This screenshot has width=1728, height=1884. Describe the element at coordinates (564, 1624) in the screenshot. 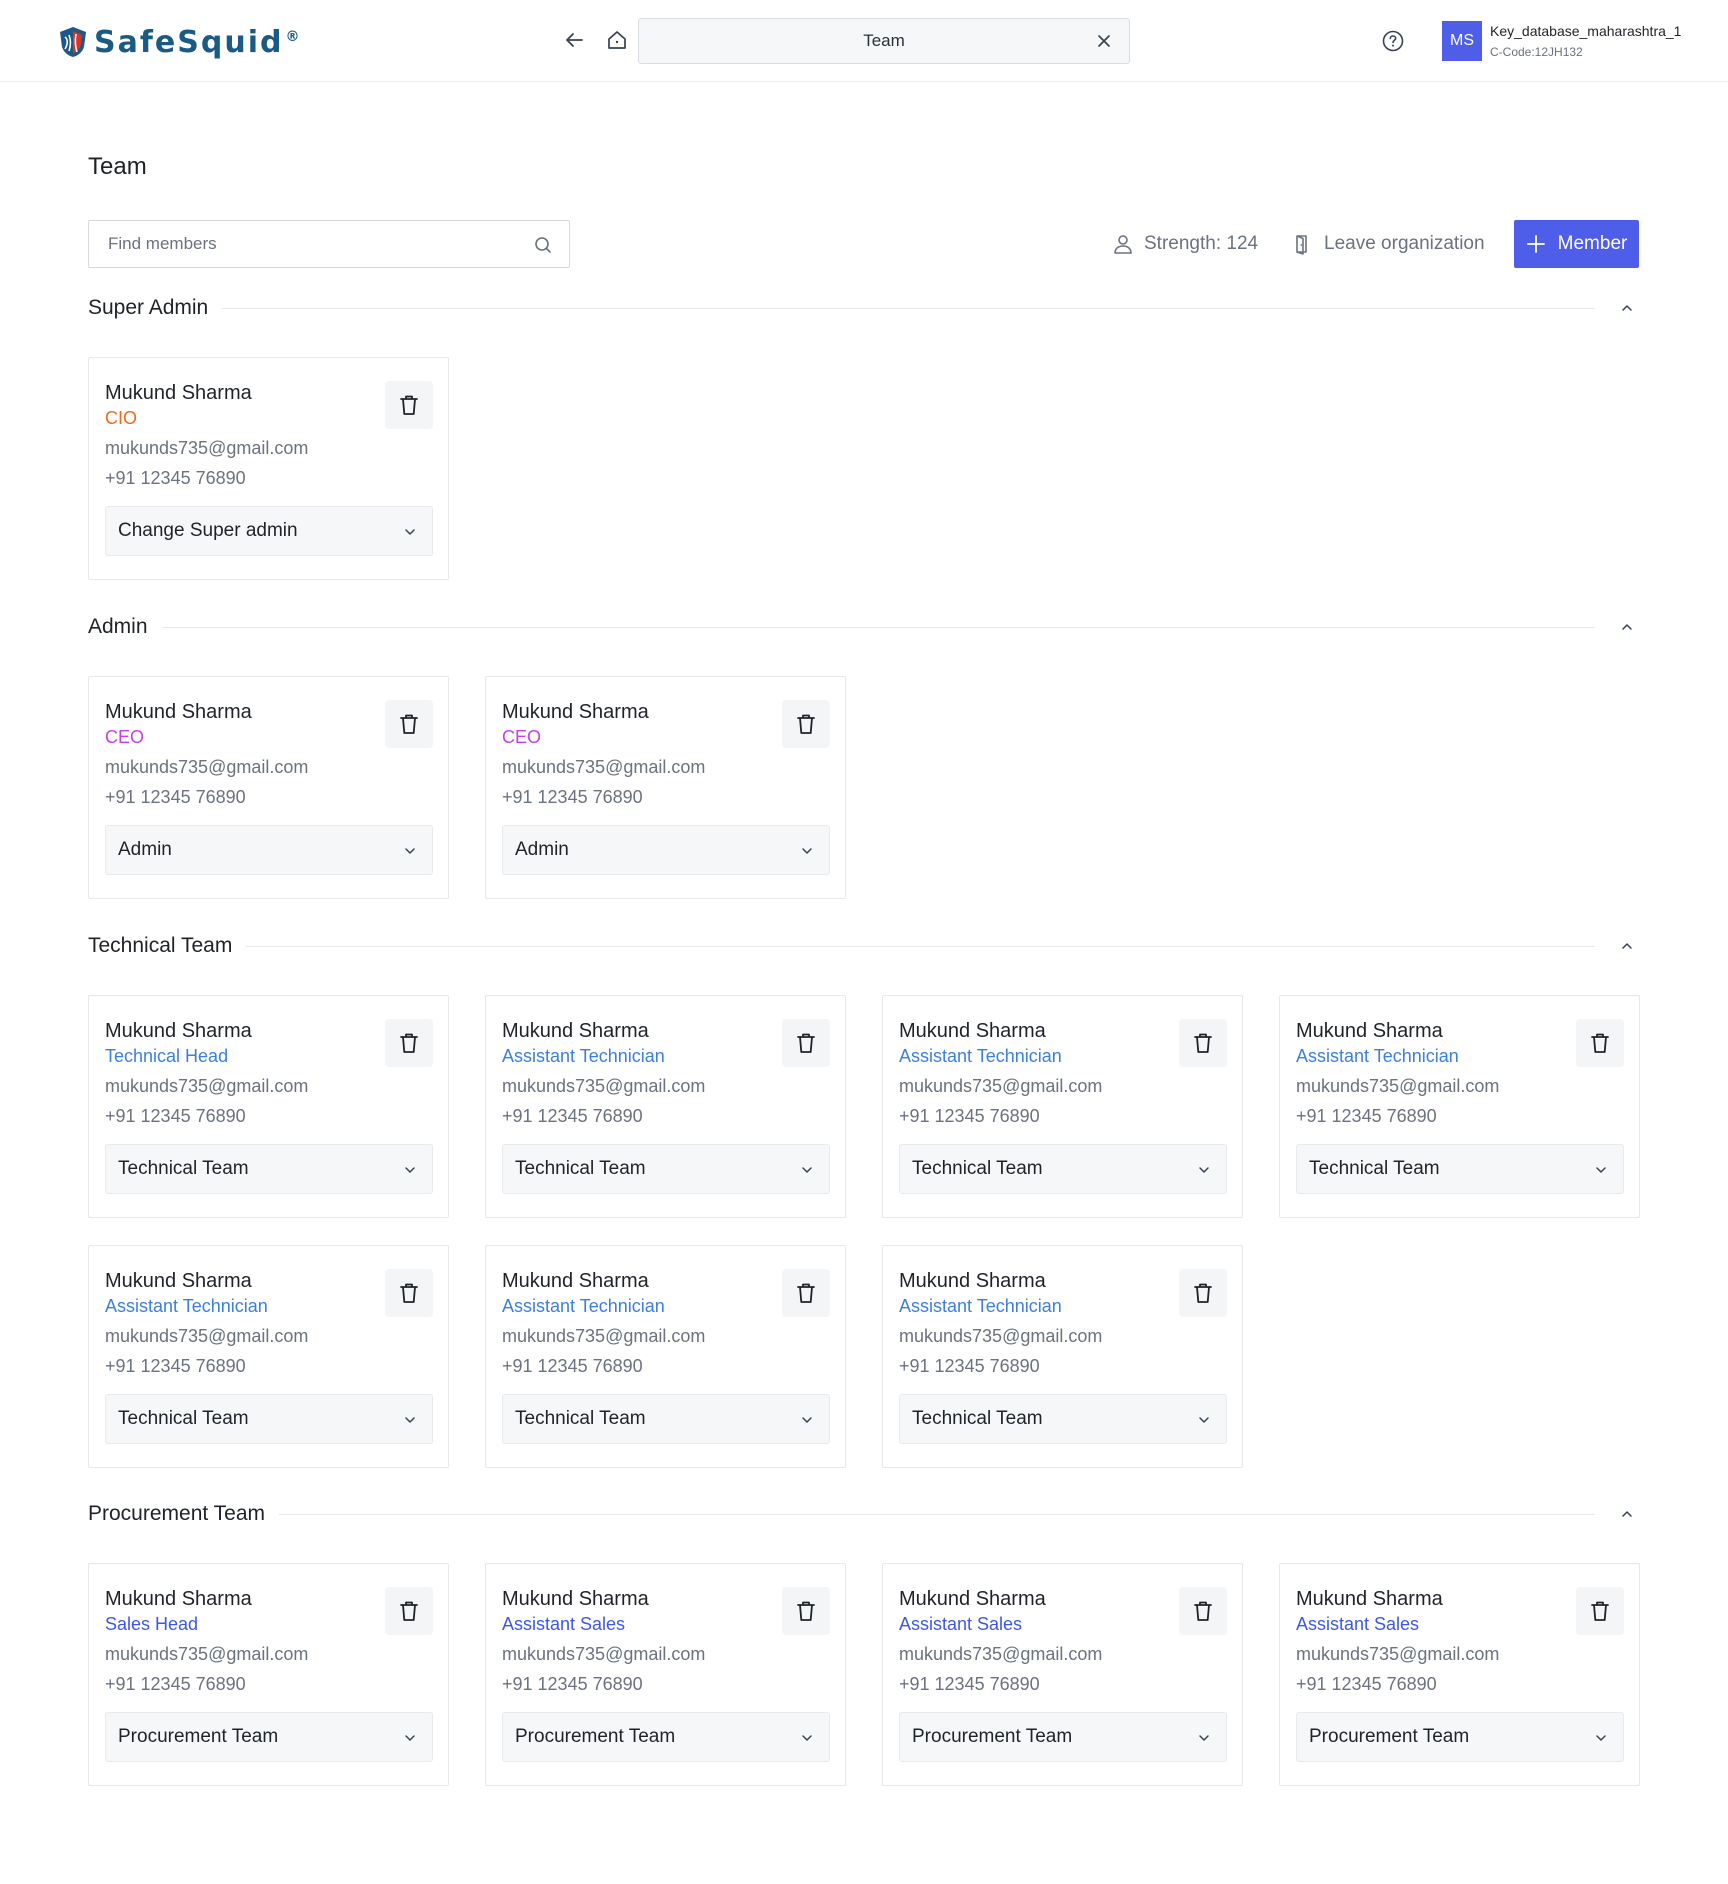

I see `member-role: Assistant Sales` at that location.